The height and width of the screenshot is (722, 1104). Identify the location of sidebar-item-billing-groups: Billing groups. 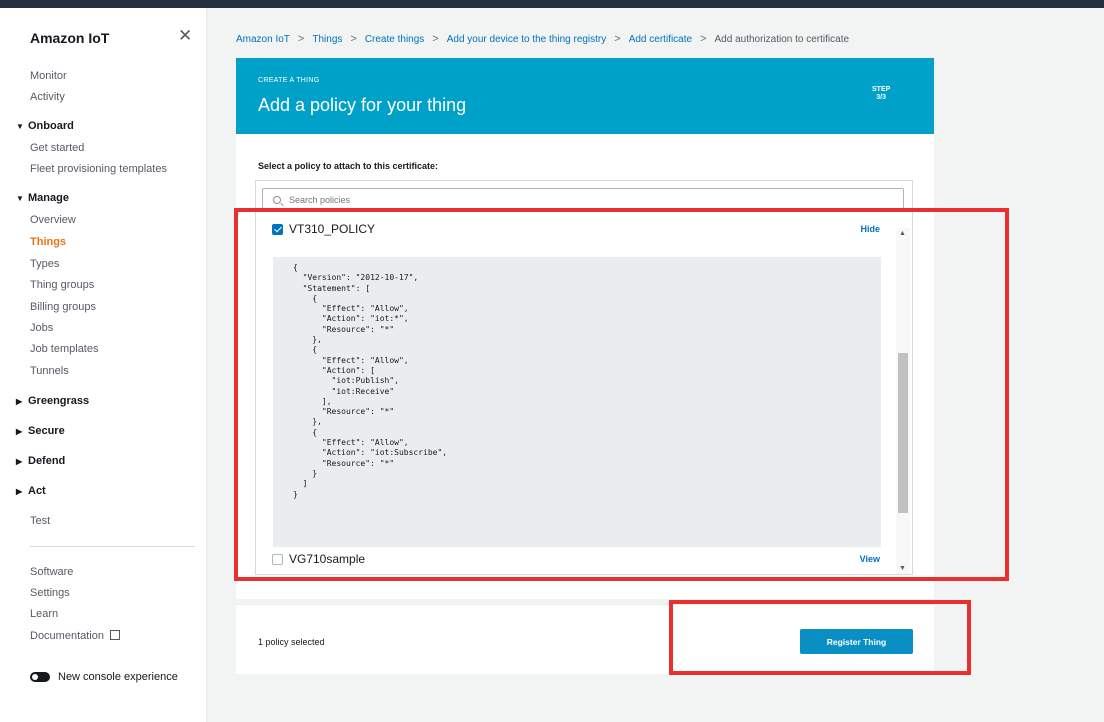
(63, 307).